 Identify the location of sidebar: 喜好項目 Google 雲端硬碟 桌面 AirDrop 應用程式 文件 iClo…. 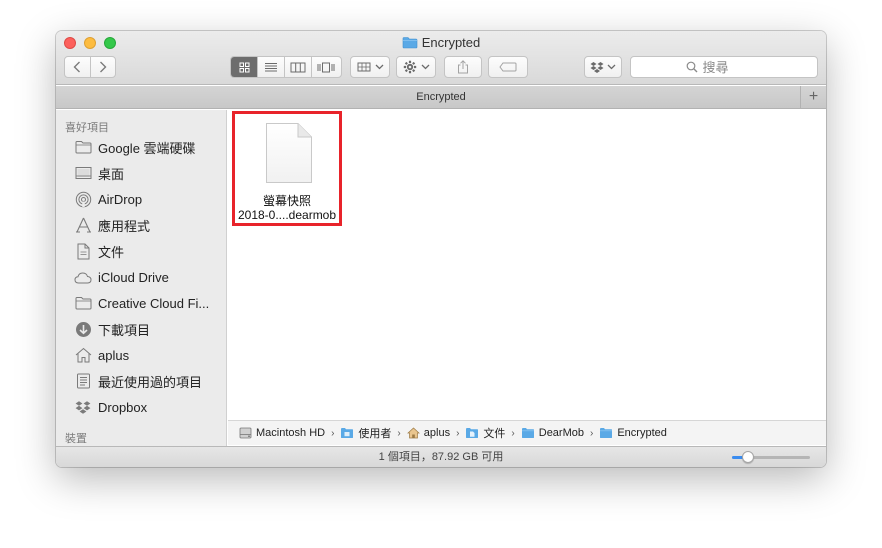
(141, 278).